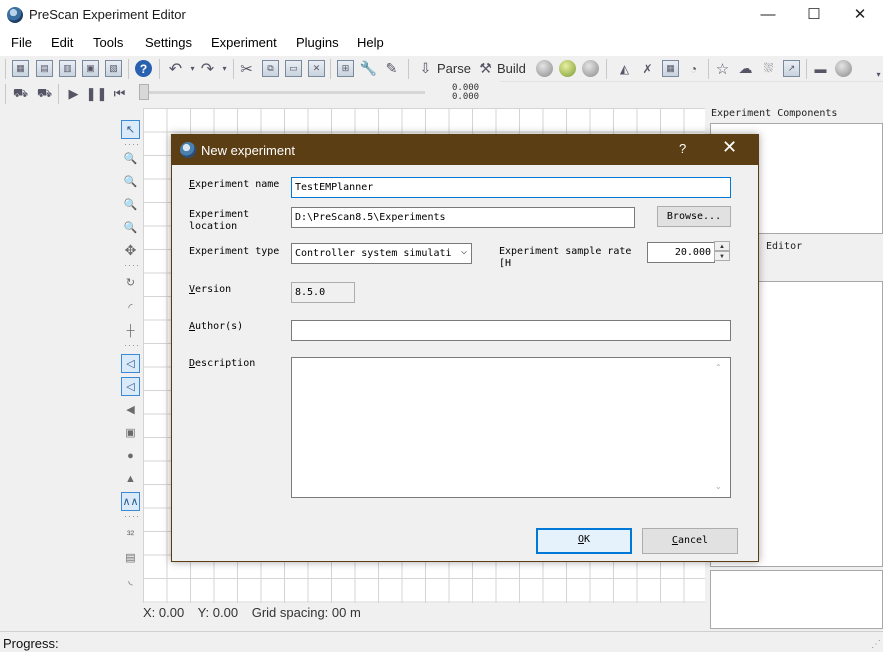  Describe the element at coordinates (820, 68) in the screenshot. I see `layout-icon: ▬` at that location.